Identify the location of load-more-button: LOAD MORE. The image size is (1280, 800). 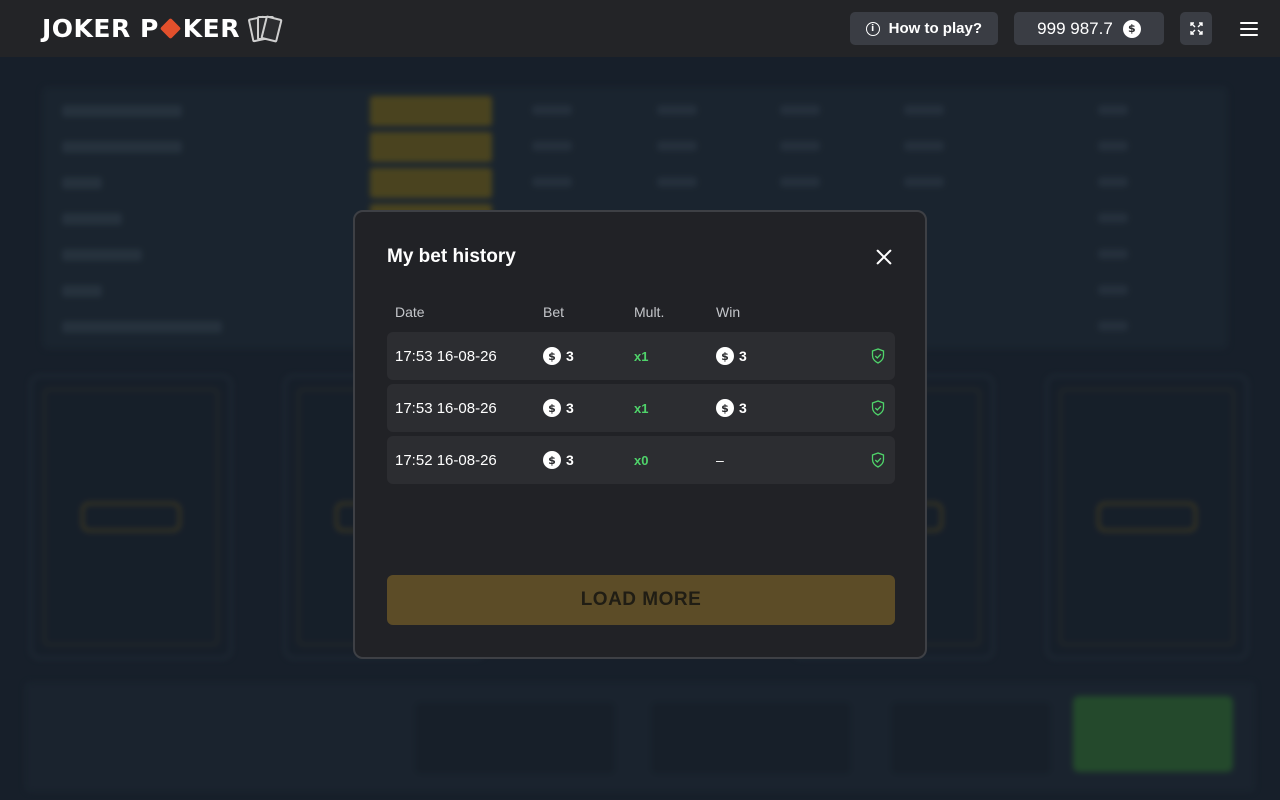
(641, 600).